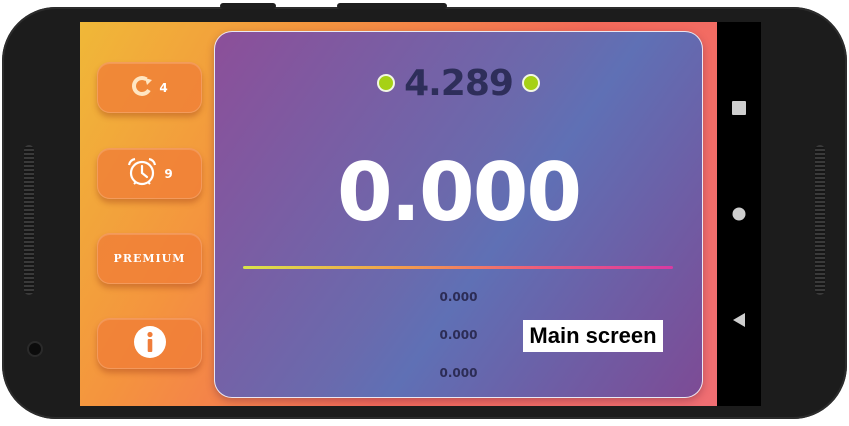  What do you see at coordinates (168, 173) in the screenshot?
I see `alarm-count: 9` at bounding box center [168, 173].